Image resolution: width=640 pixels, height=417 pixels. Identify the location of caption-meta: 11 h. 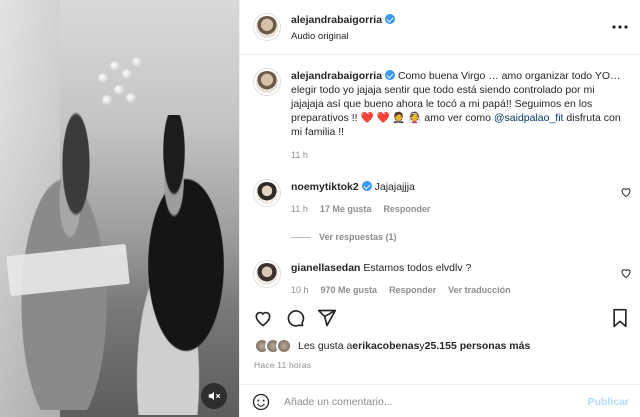
(299, 155).